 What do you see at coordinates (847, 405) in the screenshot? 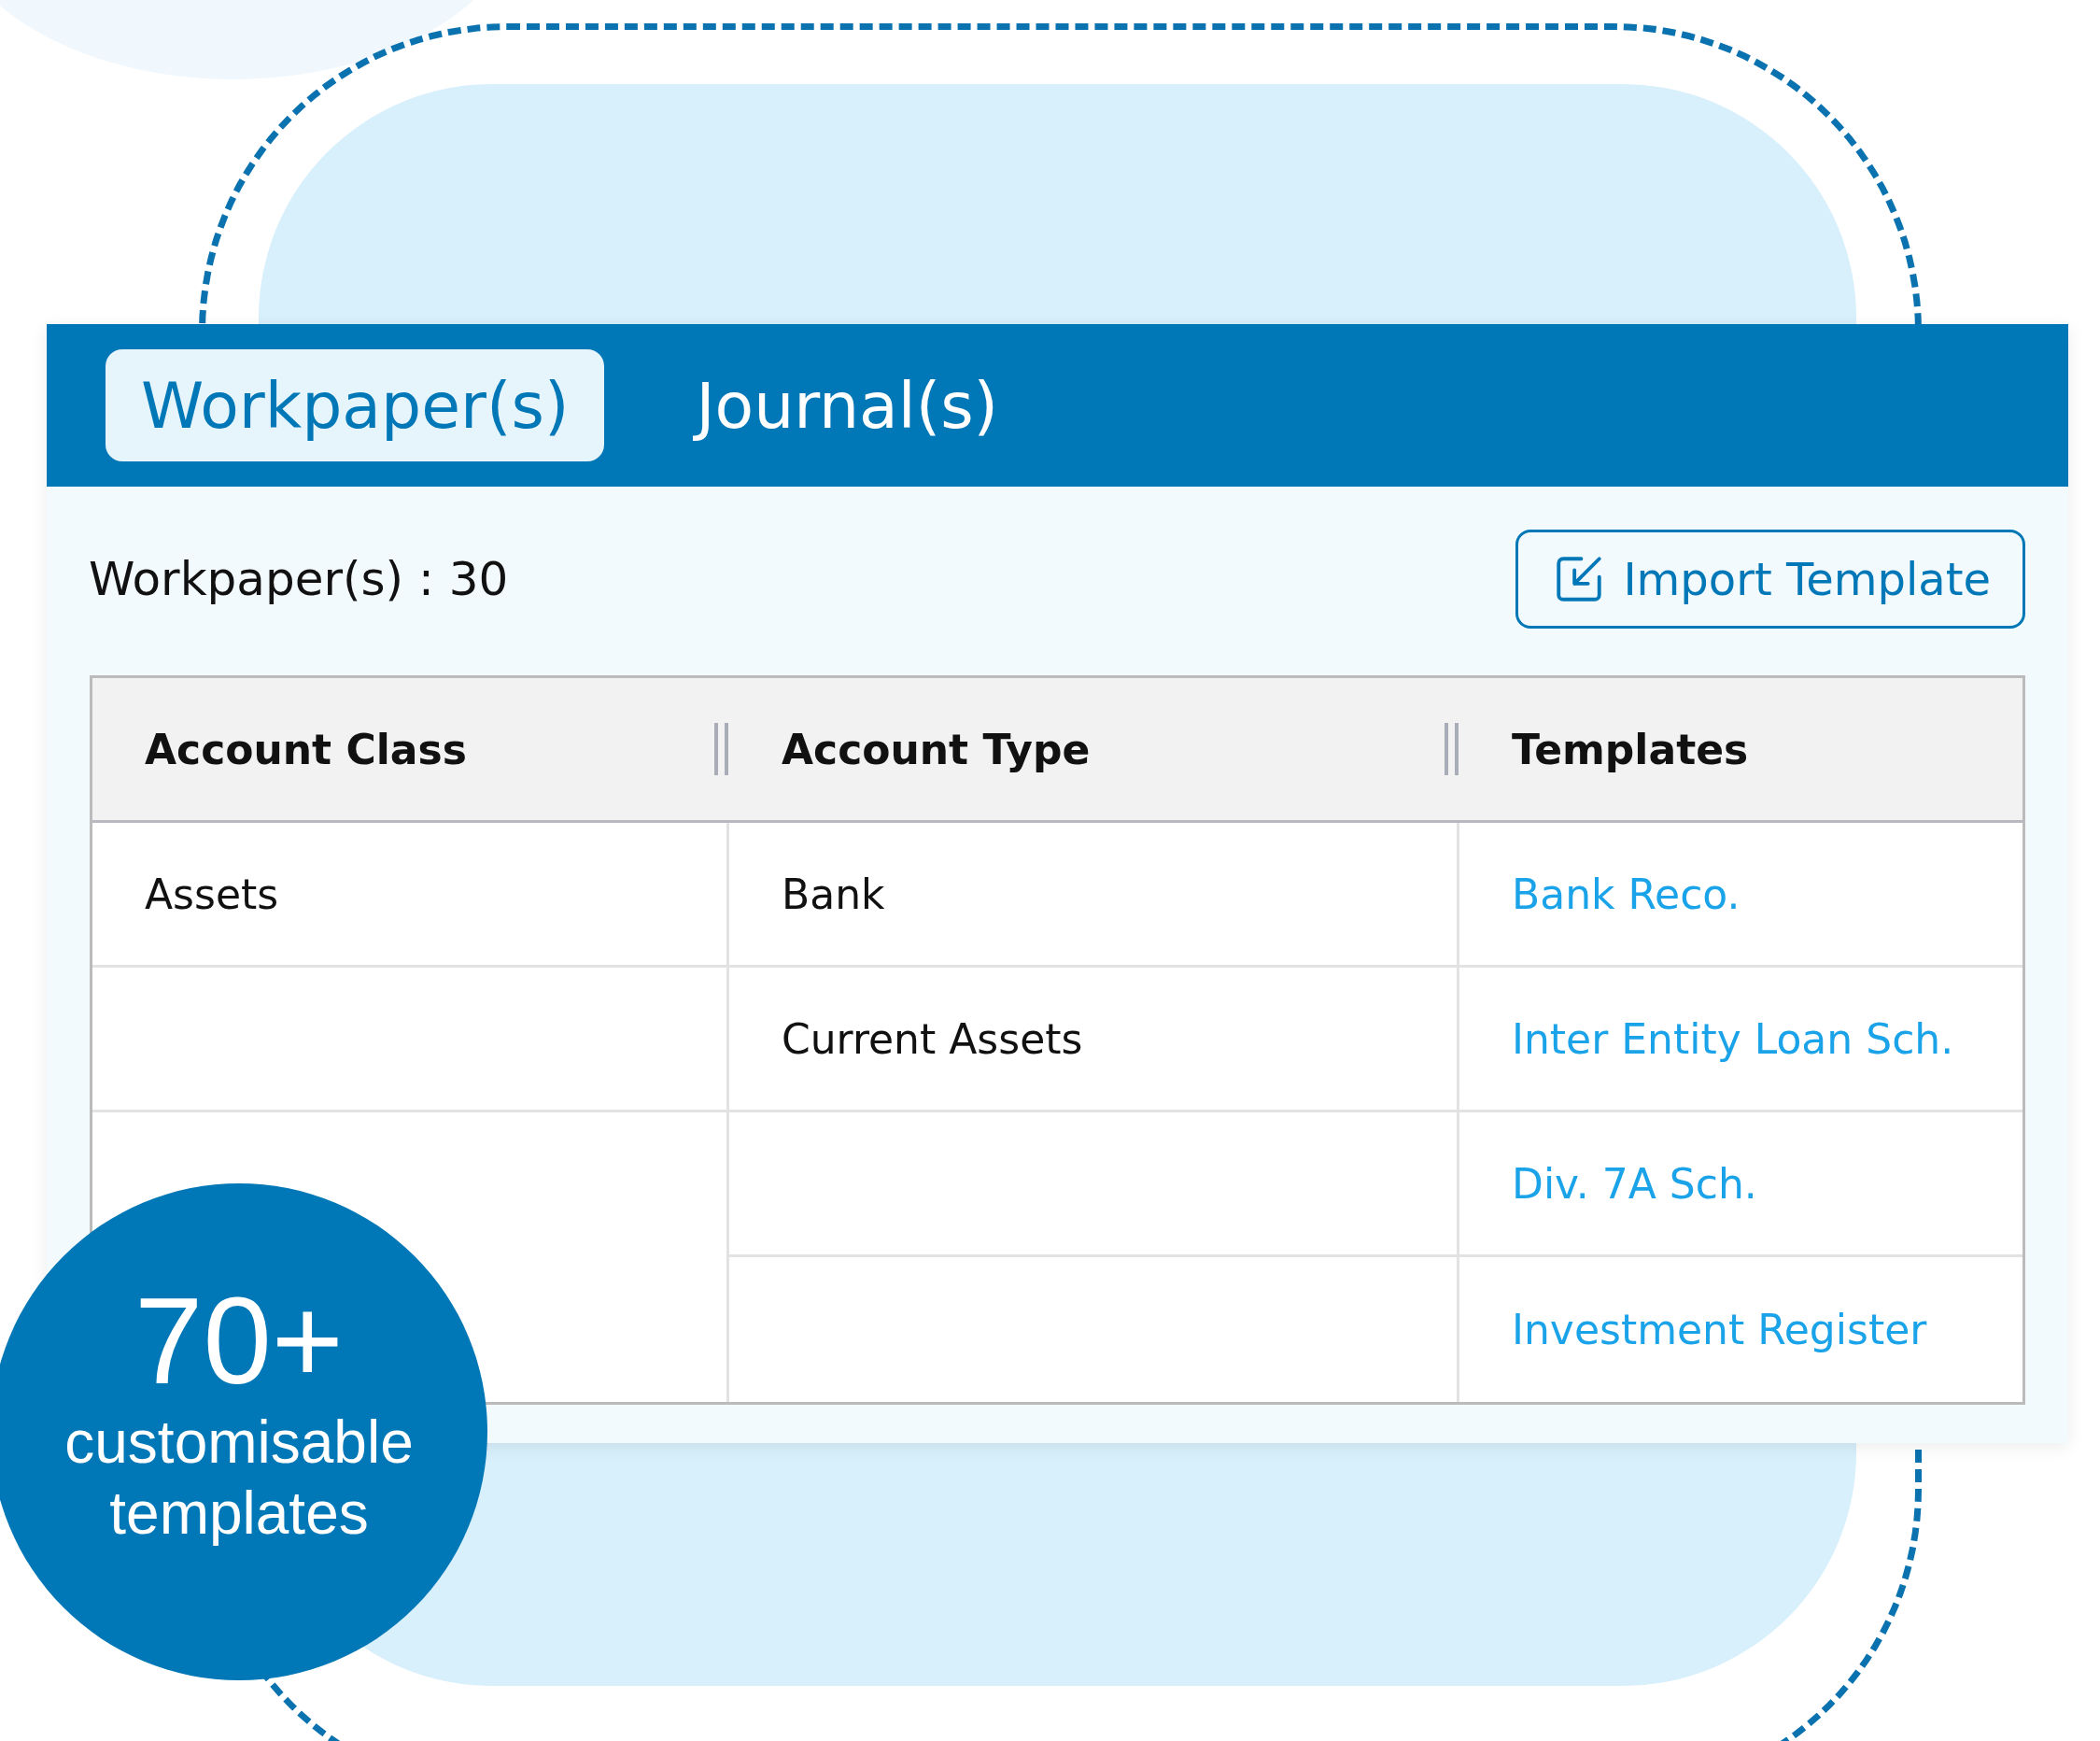
I see `tab: Journal(s)` at bounding box center [847, 405].